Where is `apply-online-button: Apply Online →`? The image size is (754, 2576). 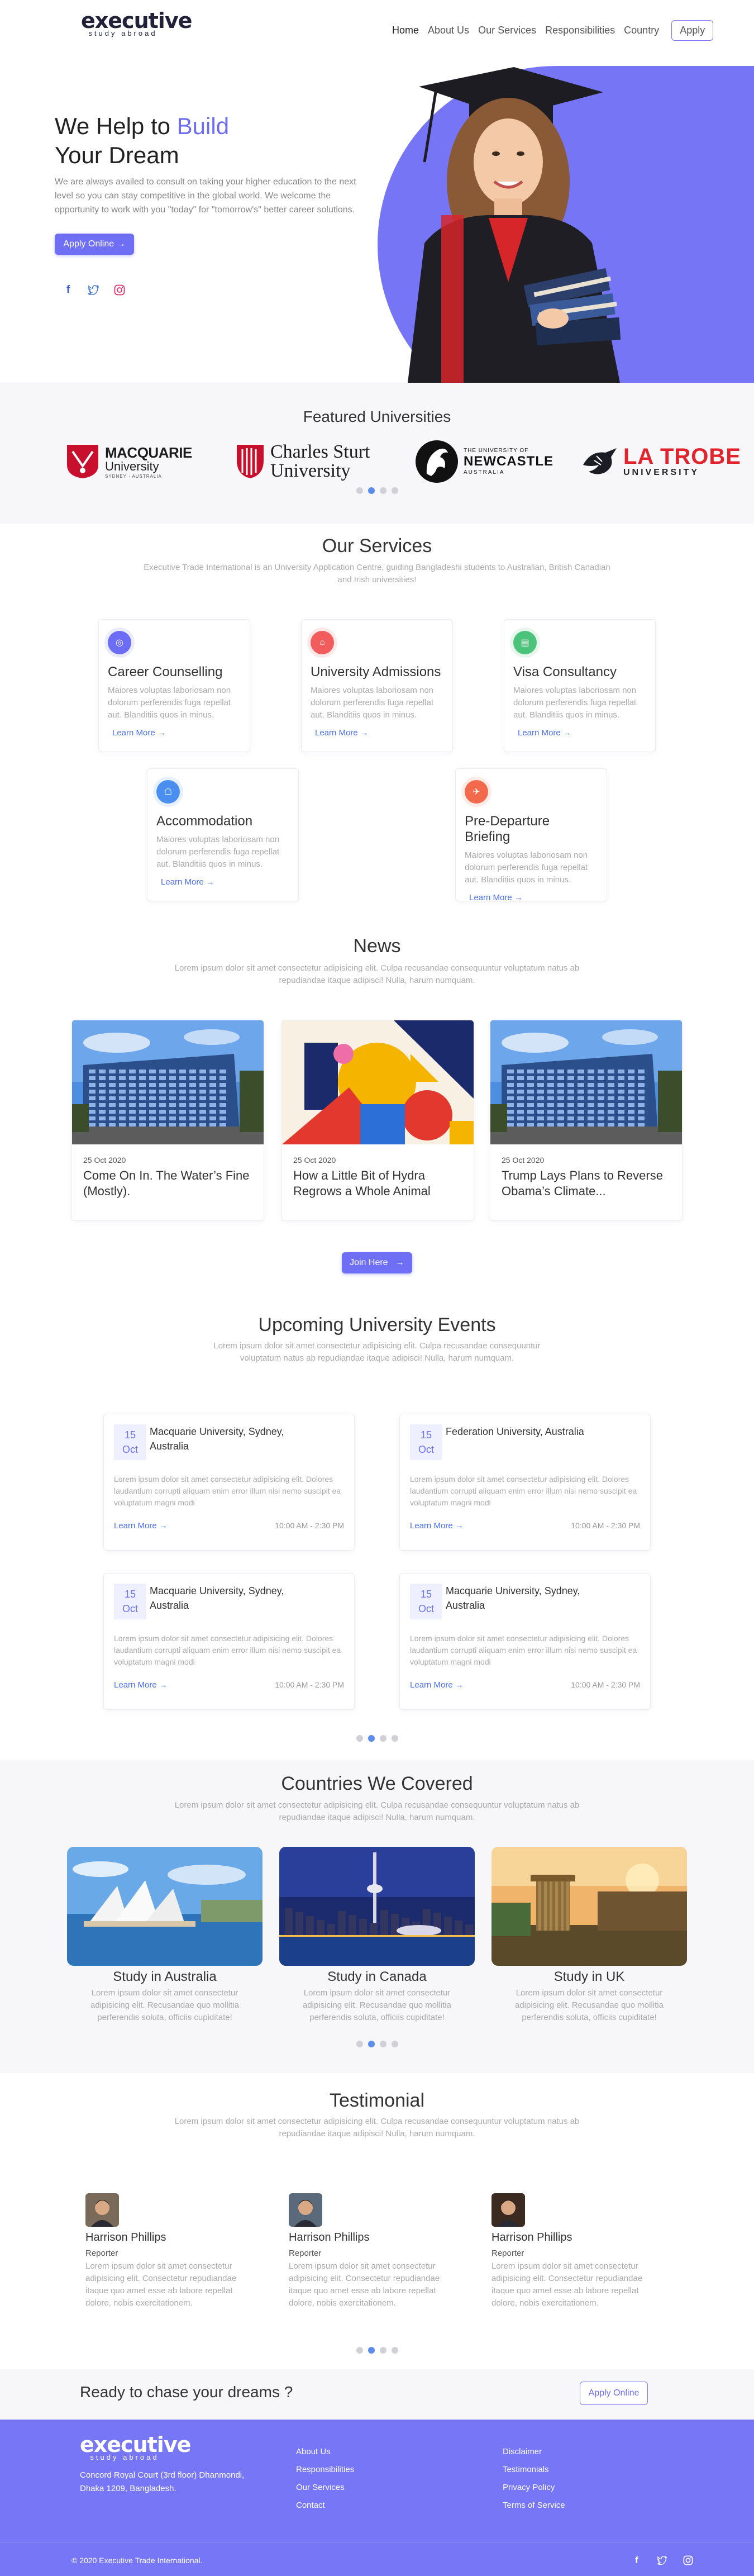 apply-online-button: Apply Online → is located at coordinates (95, 244).